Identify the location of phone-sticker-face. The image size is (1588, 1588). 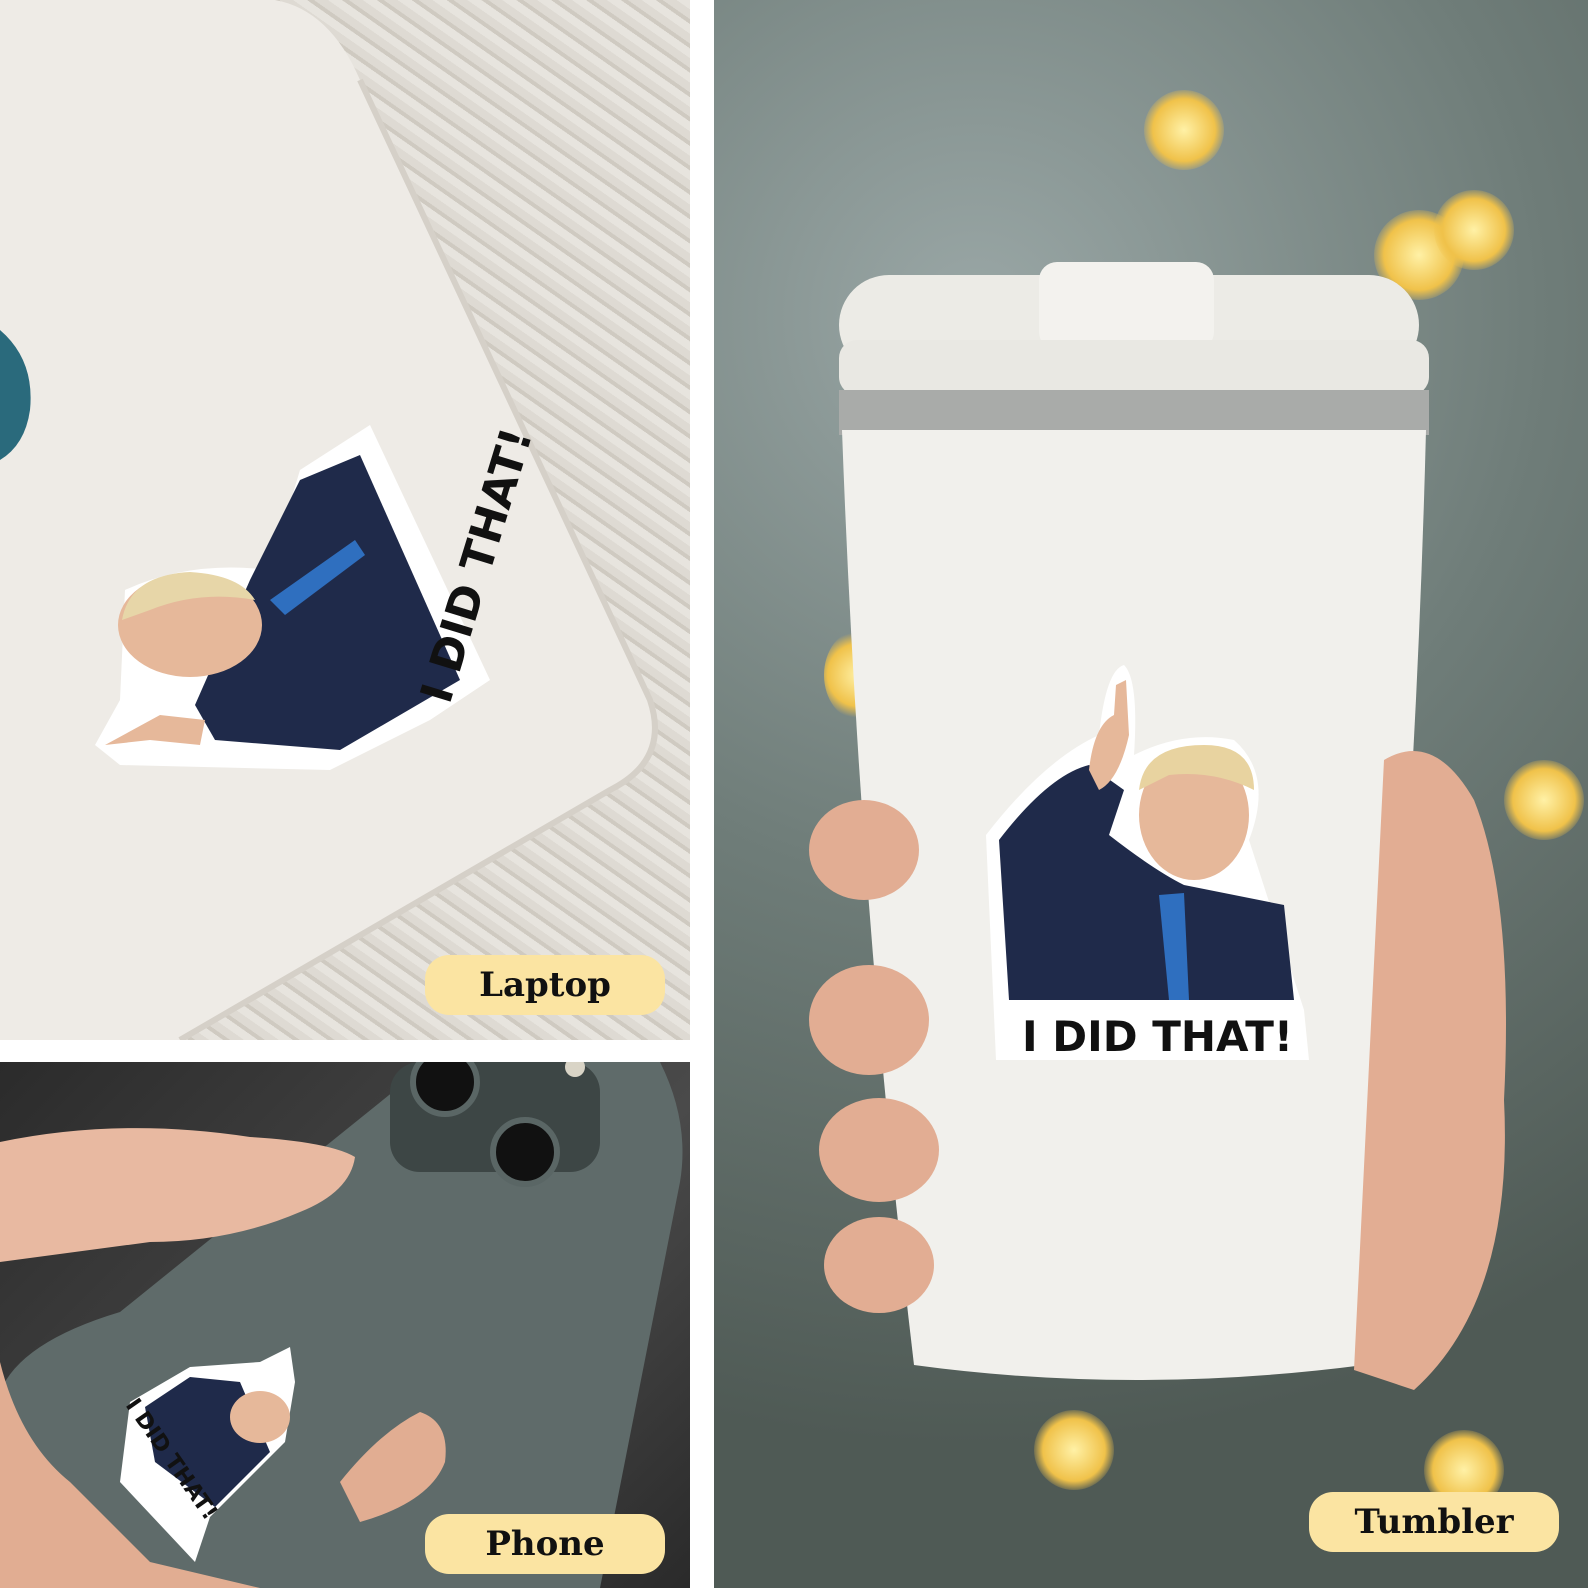
(260, 1417).